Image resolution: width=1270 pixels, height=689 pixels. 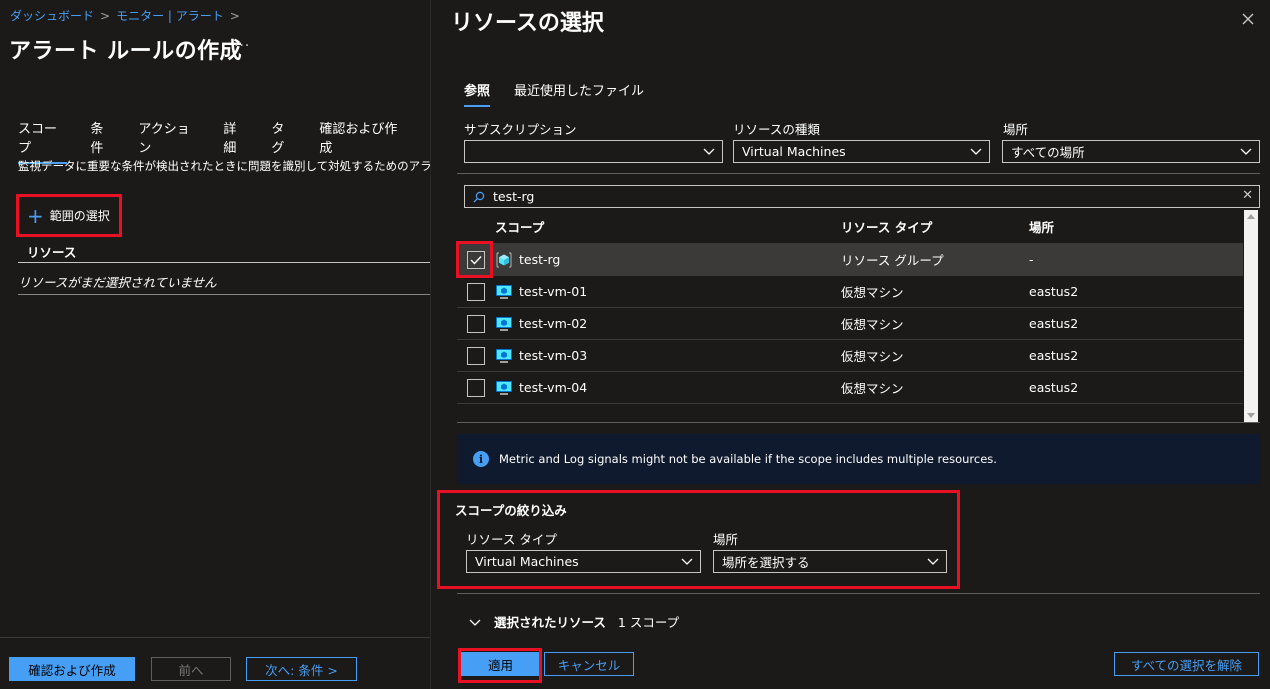 What do you see at coordinates (579, 93) in the screenshot?
I see `tab-recent: 最近使用したファイル` at bounding box center [579, 93].